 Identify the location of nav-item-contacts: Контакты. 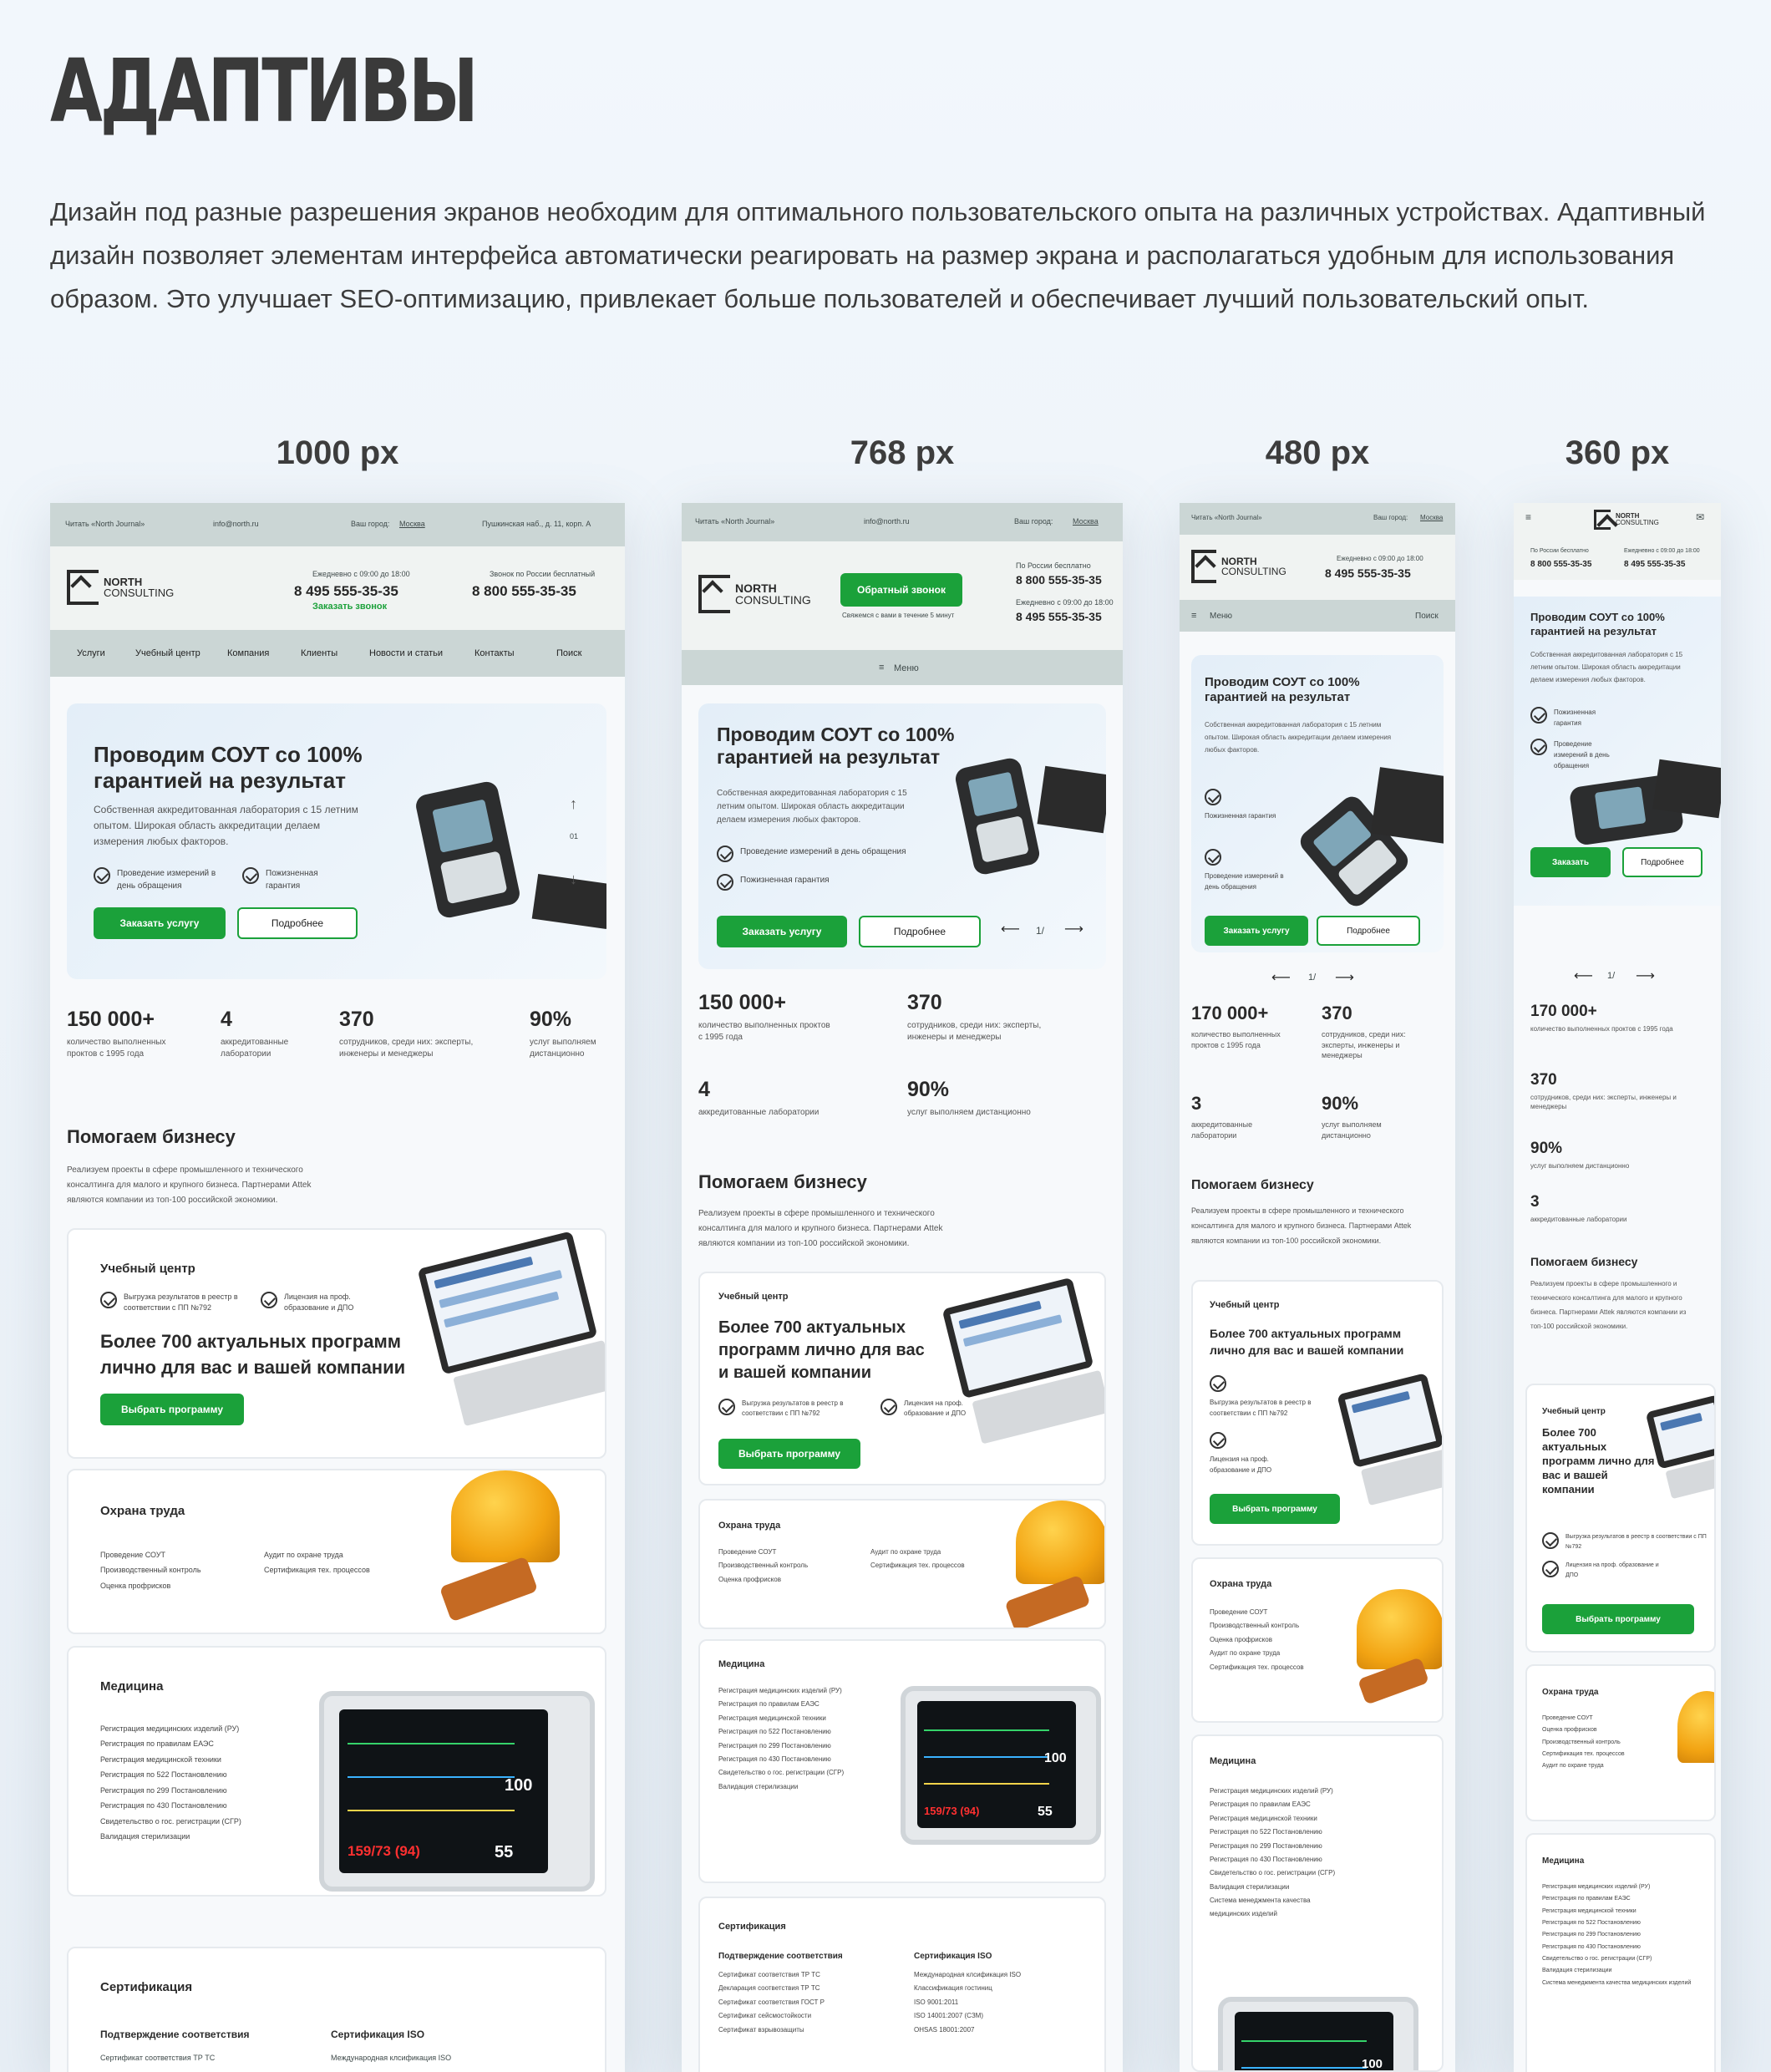
(495, 653).